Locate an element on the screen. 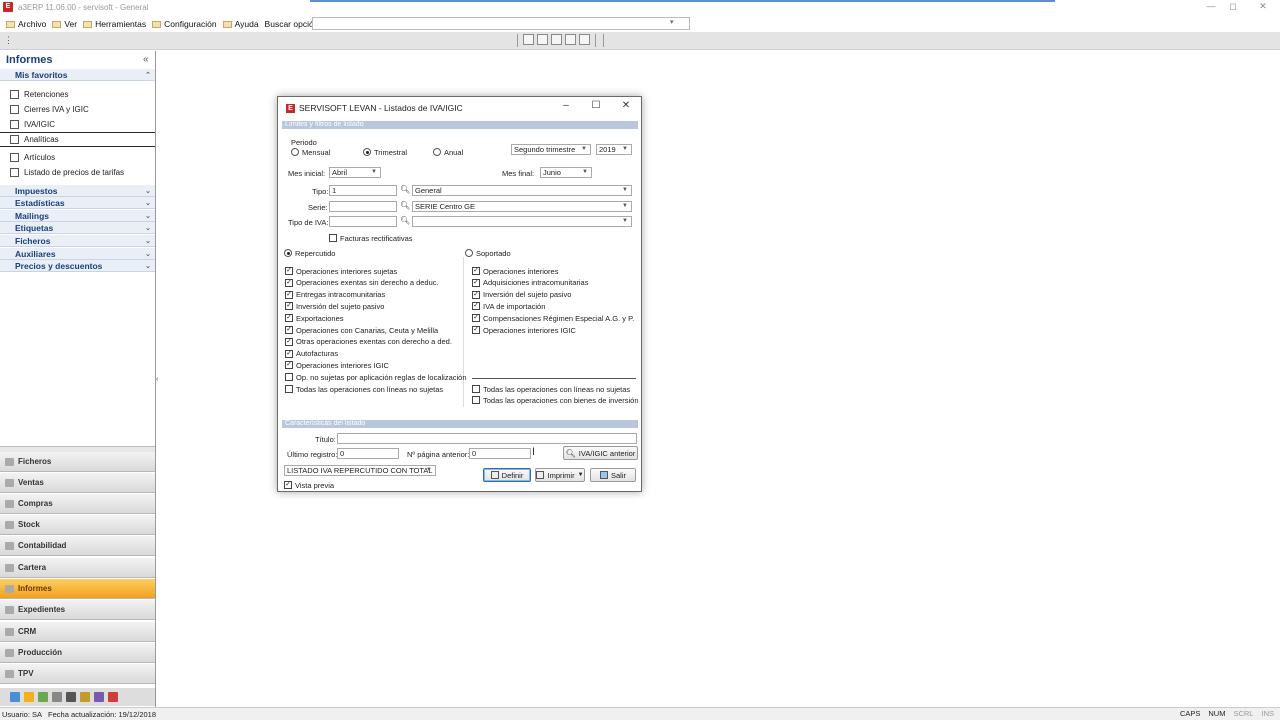  menu-archivo: Archivo is located at coordinates (26, 24).